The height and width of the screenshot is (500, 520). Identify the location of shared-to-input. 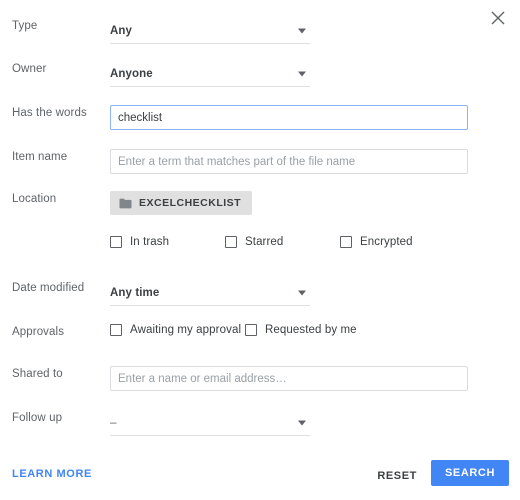
(289, 378).